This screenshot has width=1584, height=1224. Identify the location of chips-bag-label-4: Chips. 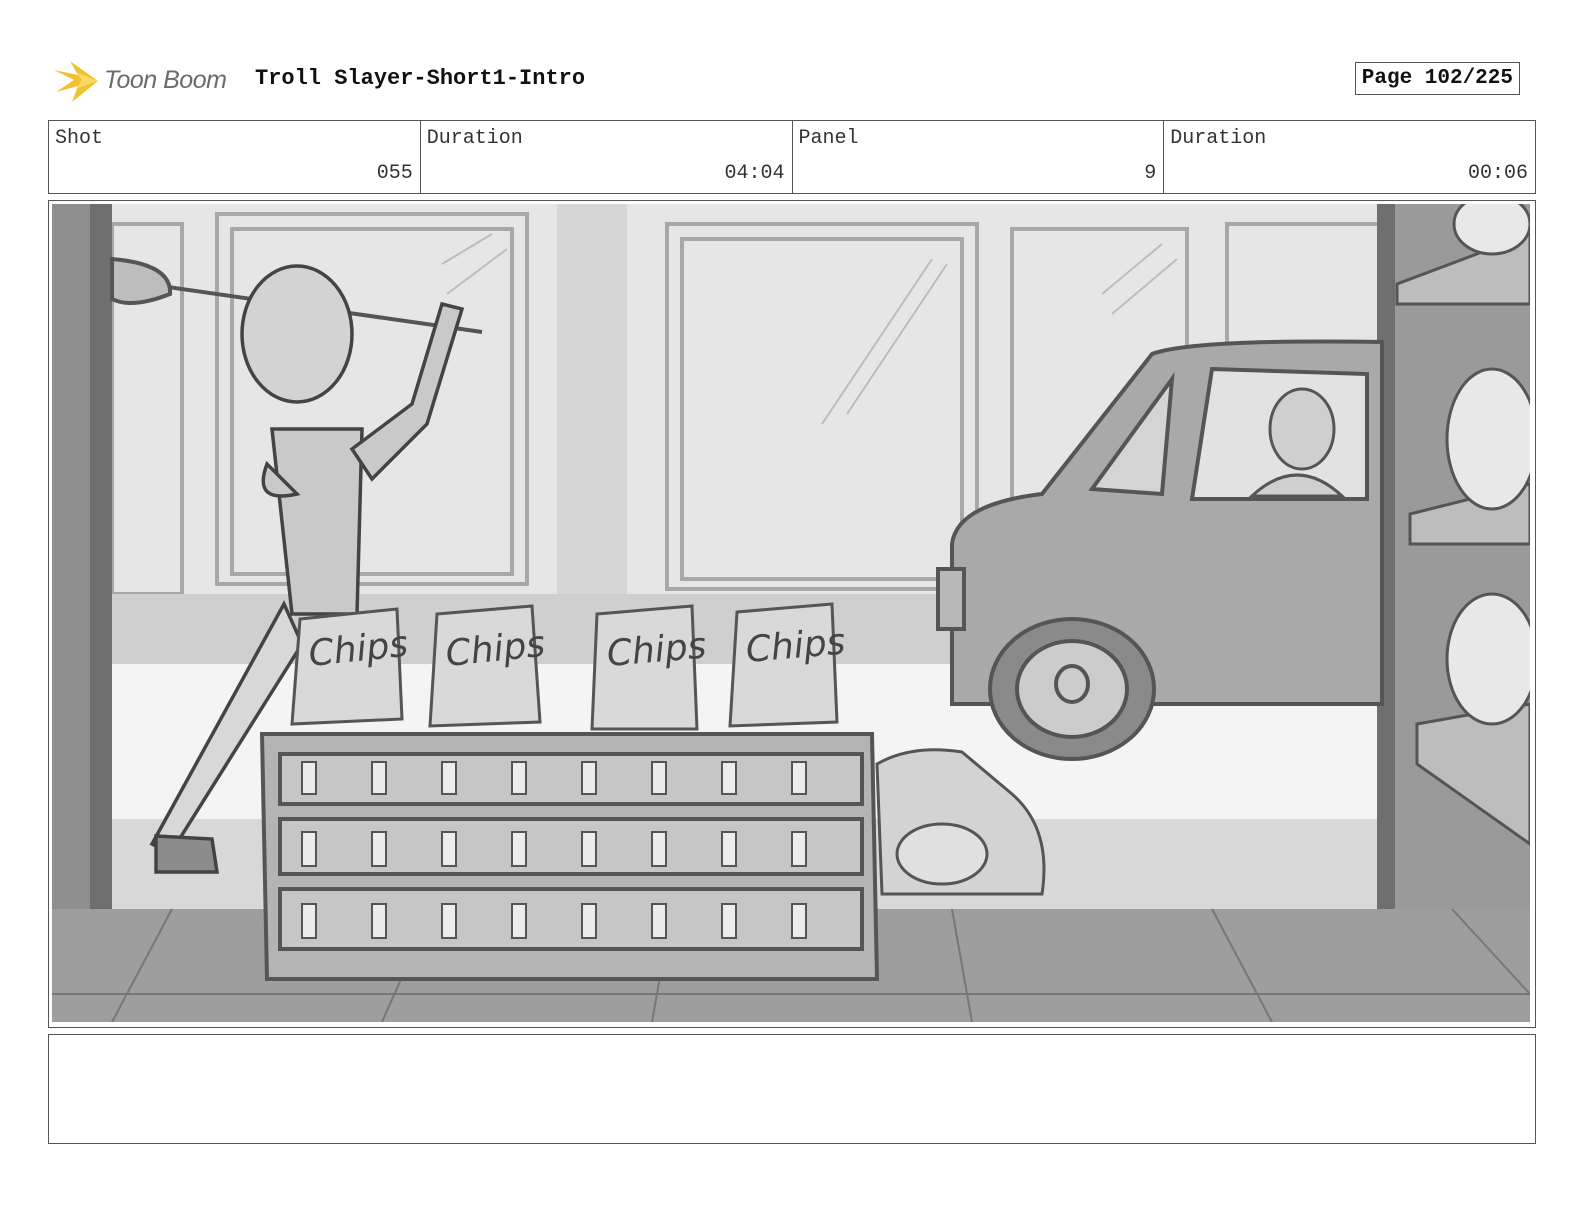
(795, 646).